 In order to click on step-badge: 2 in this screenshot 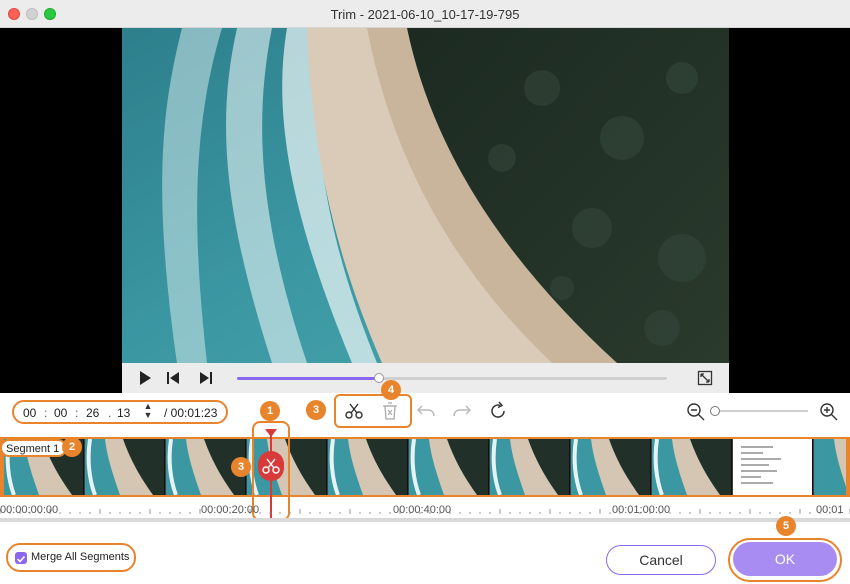, I will do `click(72, 447)`.